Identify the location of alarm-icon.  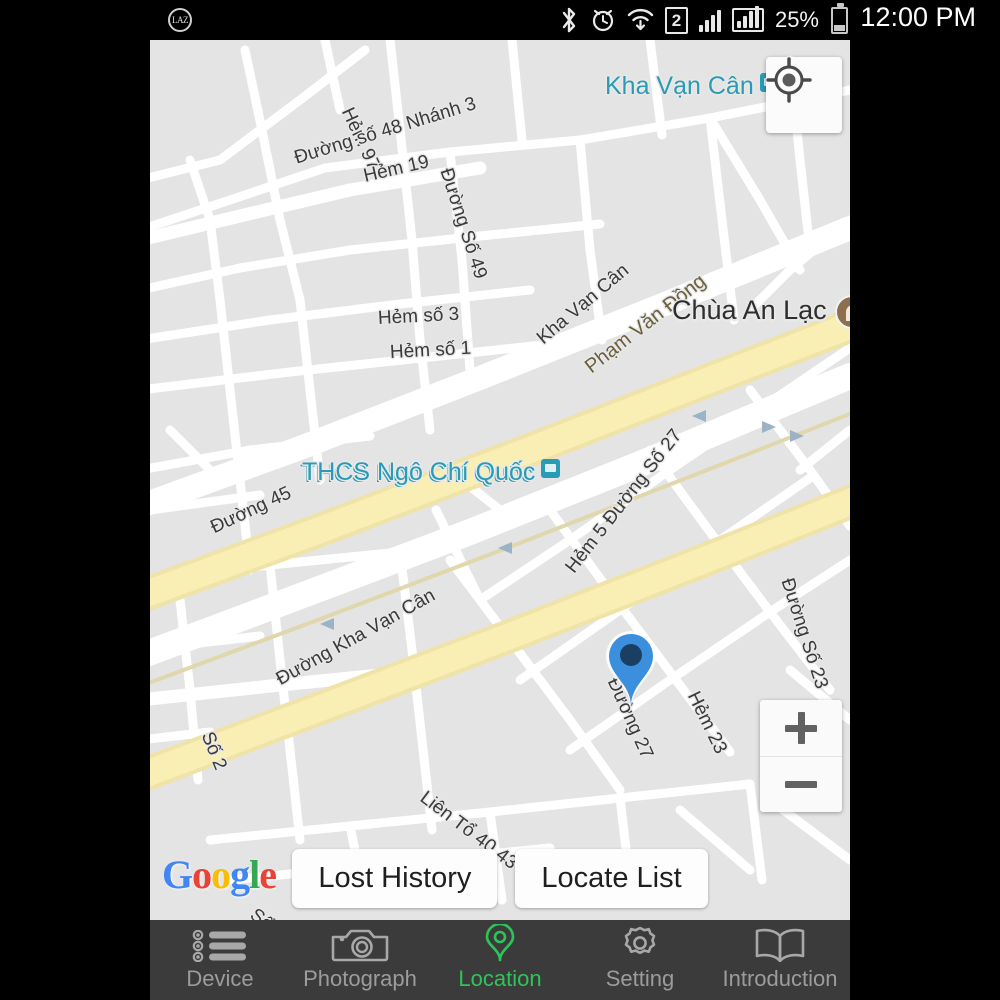
(603, 20).